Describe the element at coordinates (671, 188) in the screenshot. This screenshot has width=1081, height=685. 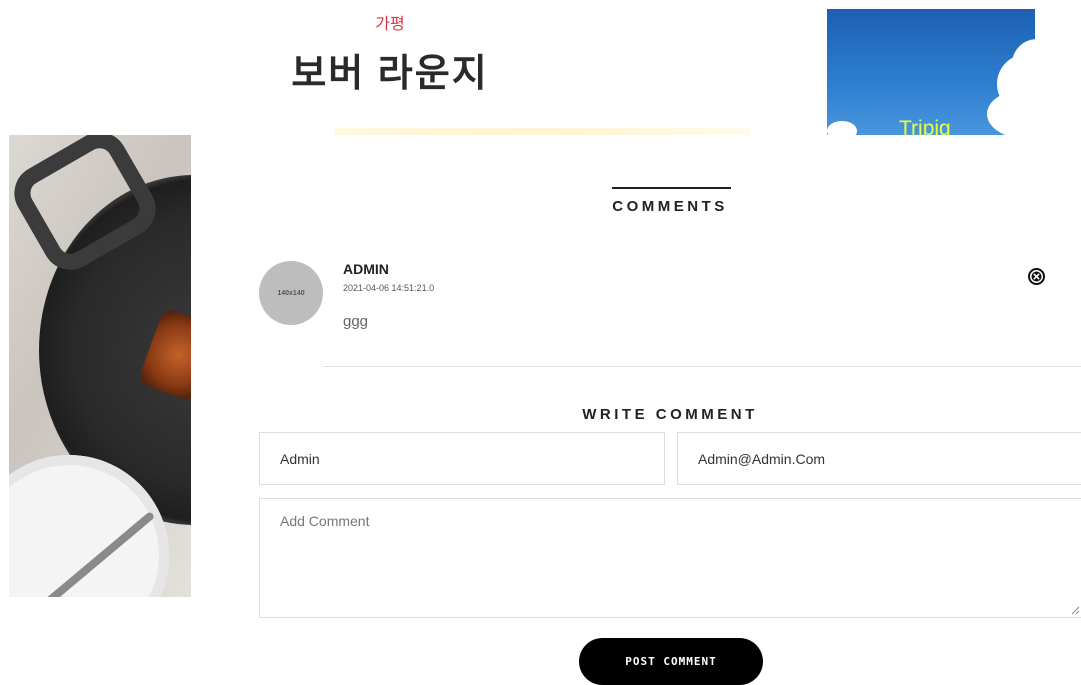
I see `comments-heading-rule` at that location.